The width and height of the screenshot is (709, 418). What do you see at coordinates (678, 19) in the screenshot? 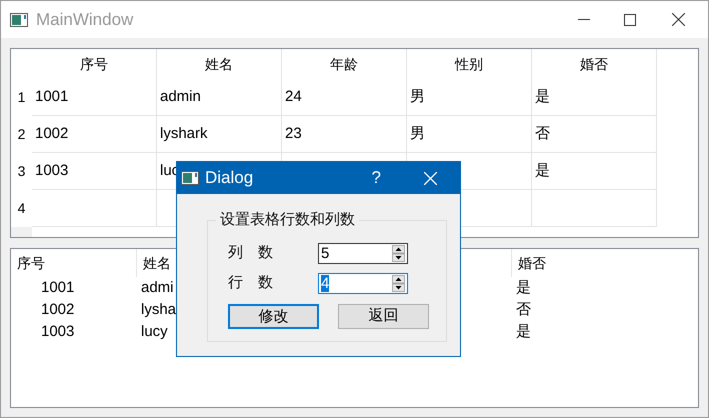
I see `close-icon` at bounding box center [678, 19].